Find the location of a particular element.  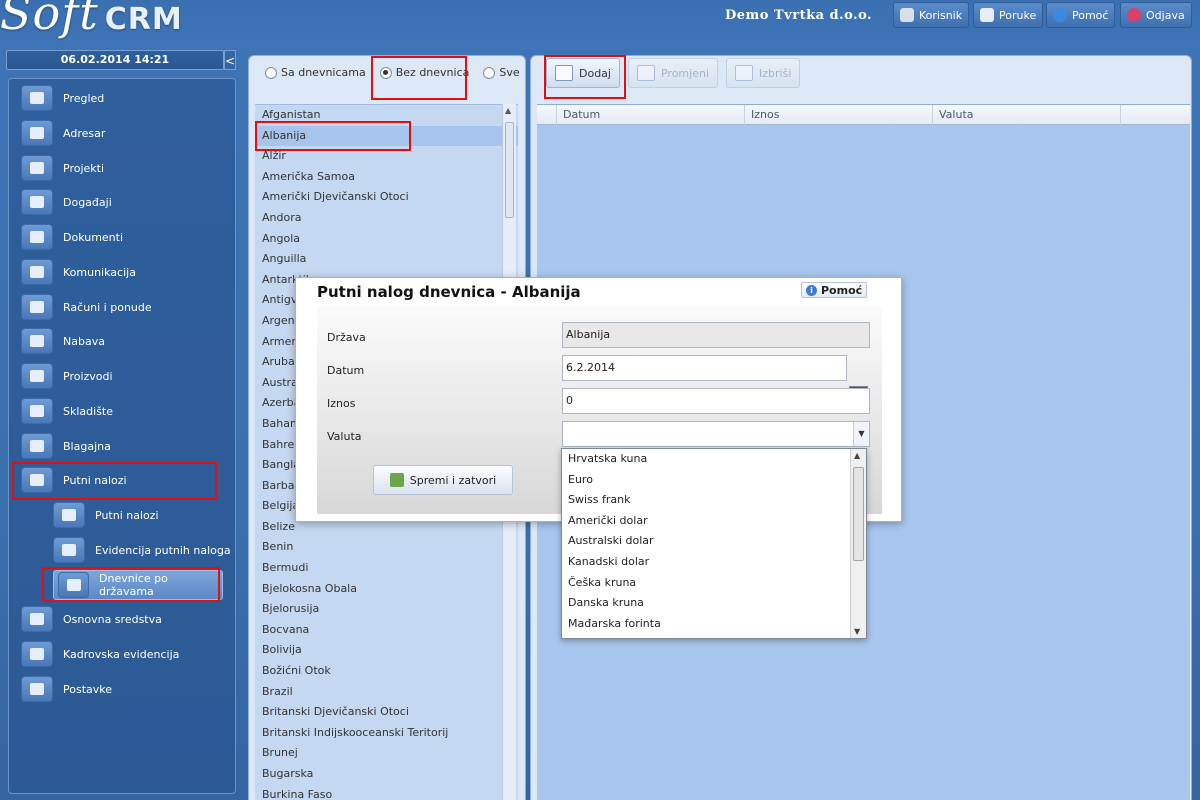

nav-label: Dokumenti is located at coordinates (93, 237).